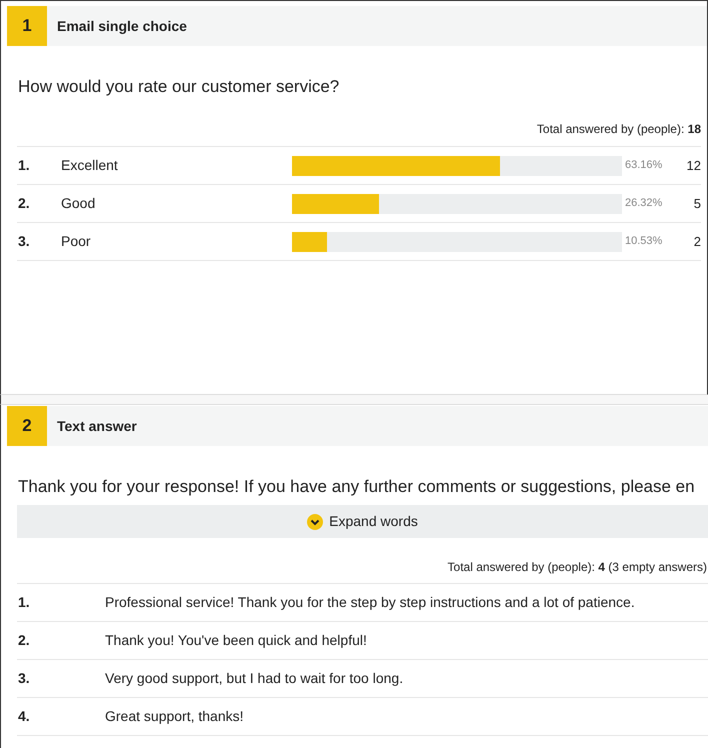 The image size is (708, 748). What do you see at coordinates (644, 242) in the screenshot?
I see `percent-text: 10.53%` at bounding box center [644, 242].